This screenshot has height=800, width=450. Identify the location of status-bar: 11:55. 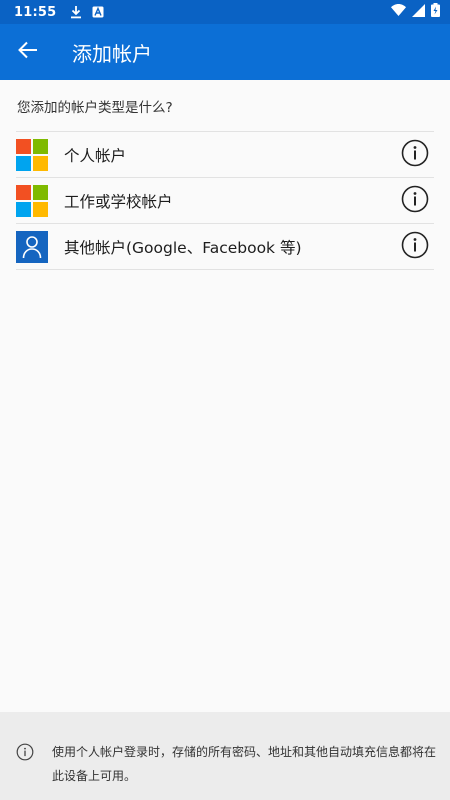
(225, 12).